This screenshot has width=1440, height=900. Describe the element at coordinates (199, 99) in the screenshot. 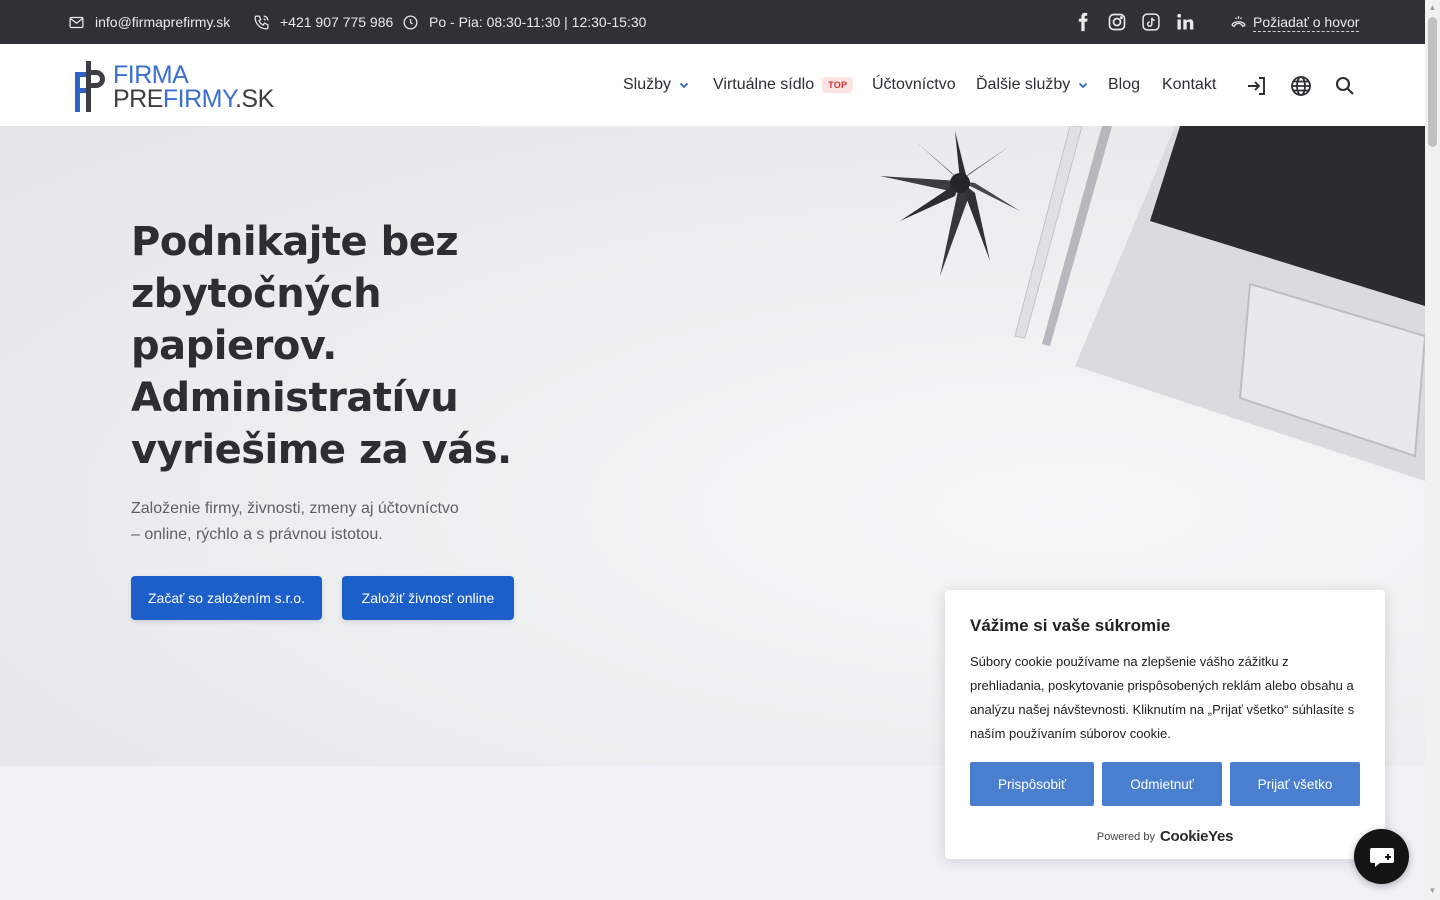

I see `logo-text-firmy: FIRMY` at that location.